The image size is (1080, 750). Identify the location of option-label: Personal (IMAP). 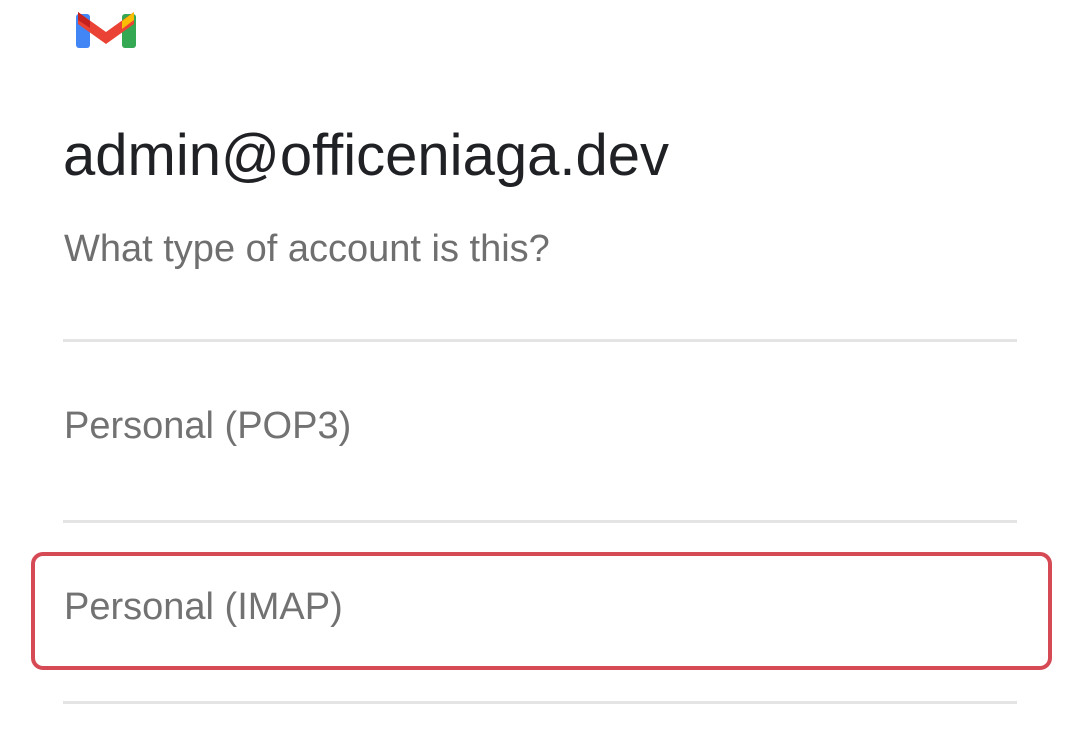
(203, 607).